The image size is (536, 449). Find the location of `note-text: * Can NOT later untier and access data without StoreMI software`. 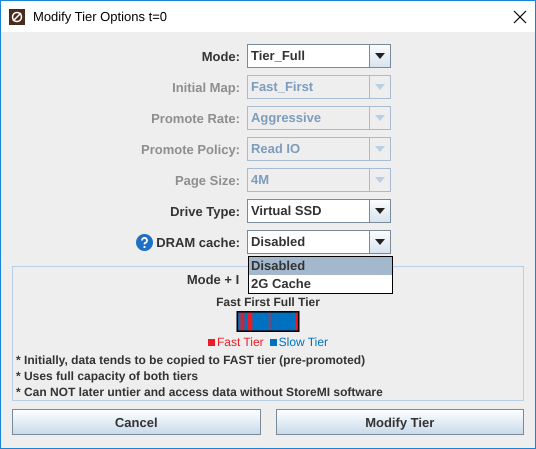

note-text: * Can NOT later untier and access data without StoreMI software is located at coordinates (200, 392).